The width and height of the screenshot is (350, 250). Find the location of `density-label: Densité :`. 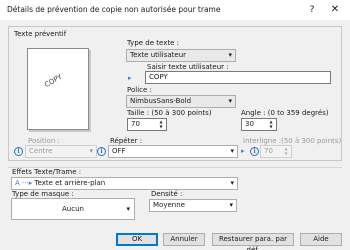

density-label: Densité : is located at coordinates (167, 194).